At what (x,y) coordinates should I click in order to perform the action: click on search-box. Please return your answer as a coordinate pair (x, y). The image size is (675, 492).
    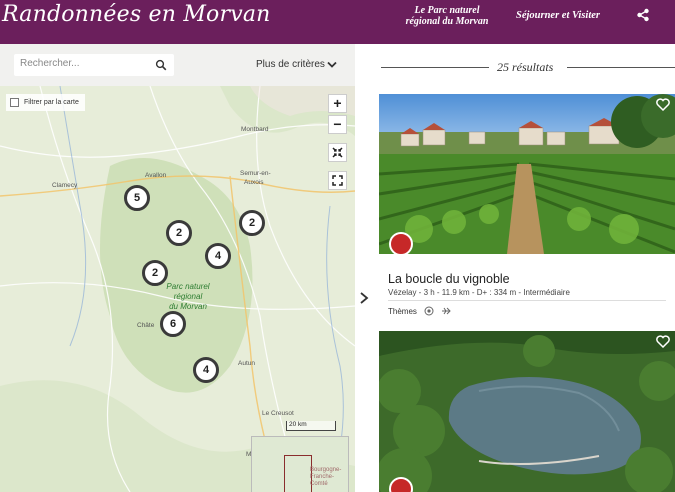
    Looking at the image, I should click on (94, 65).